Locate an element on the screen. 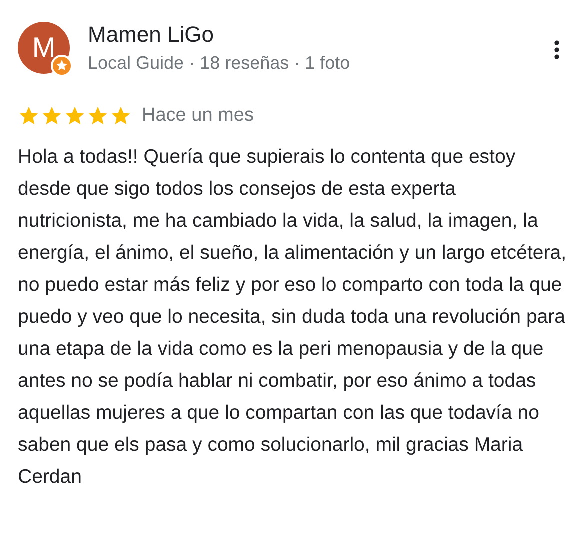 The image size is (588, 544). author-name: Mamen LiGo is located at coordinates (219, 35).